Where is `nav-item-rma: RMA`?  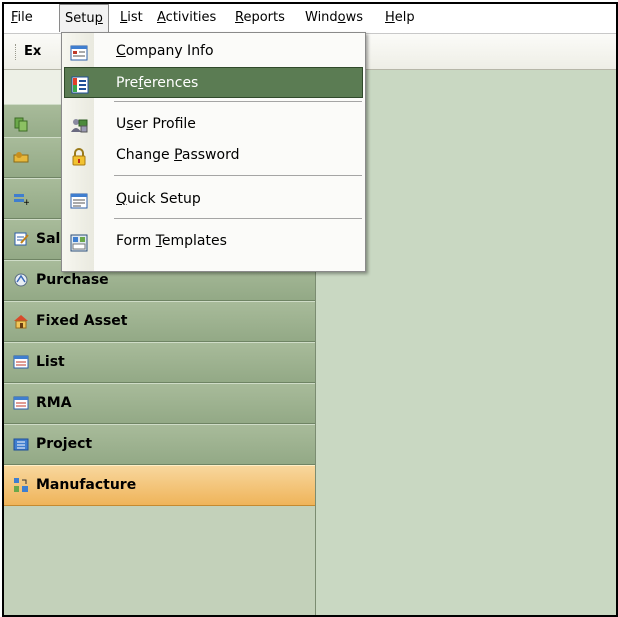
nav-item-rma: RMA is located at coordinates (159, 403).